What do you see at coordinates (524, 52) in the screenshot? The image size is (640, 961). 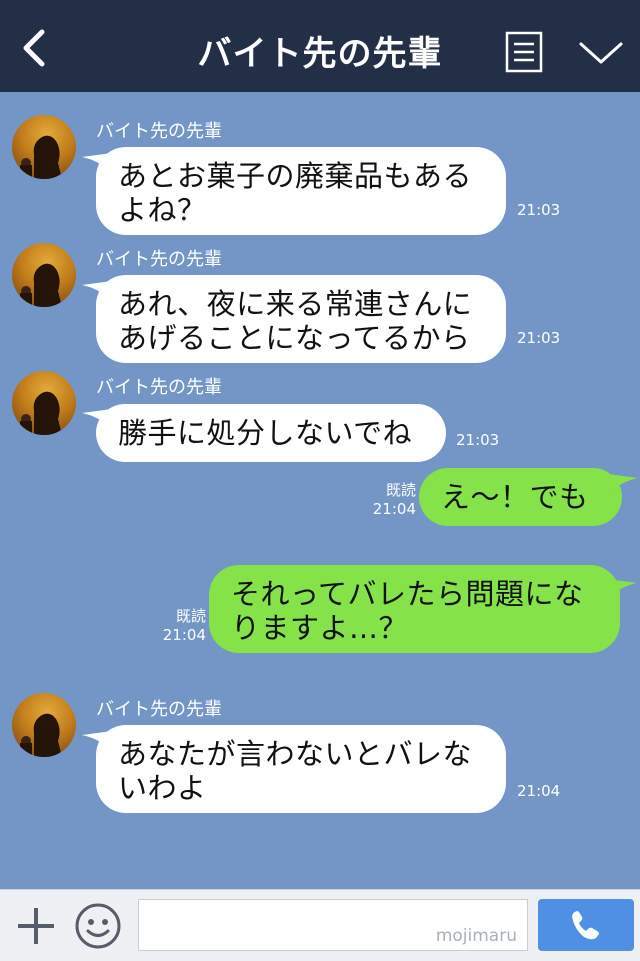 I see `notes-icon` at bounding box center [524, 52].